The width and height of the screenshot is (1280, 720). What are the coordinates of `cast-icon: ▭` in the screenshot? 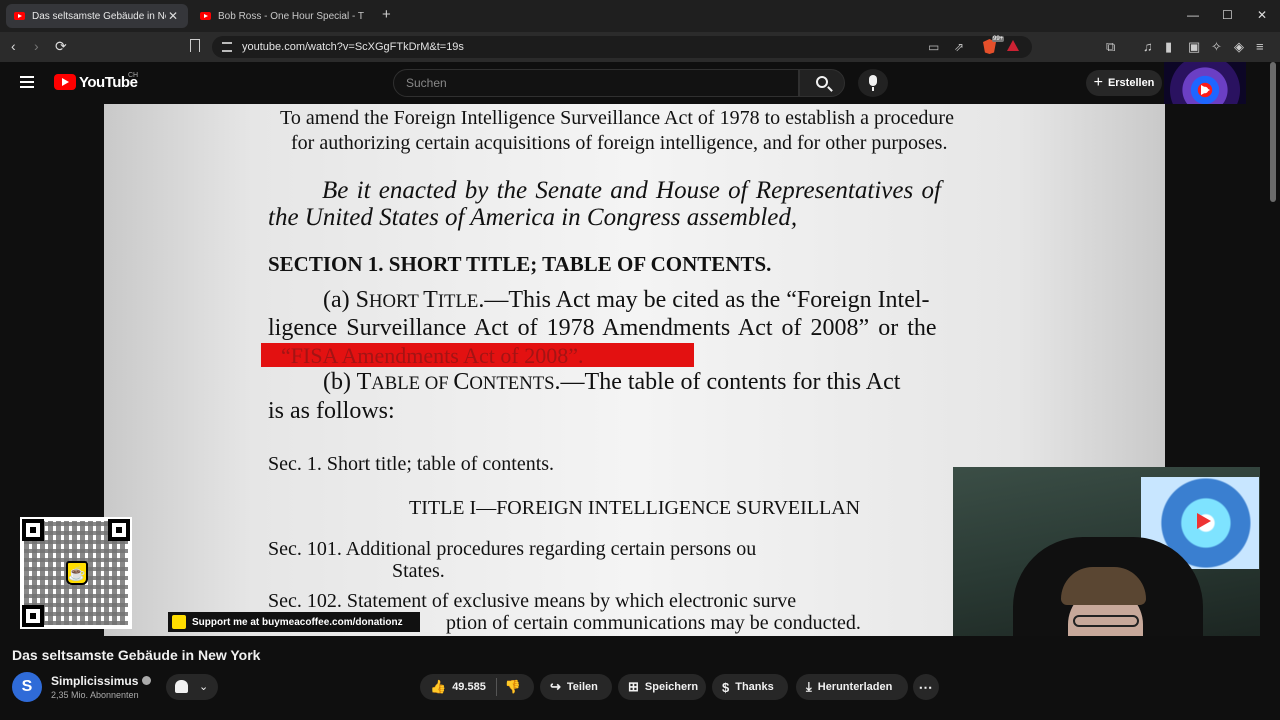 It's located at (933, 47).